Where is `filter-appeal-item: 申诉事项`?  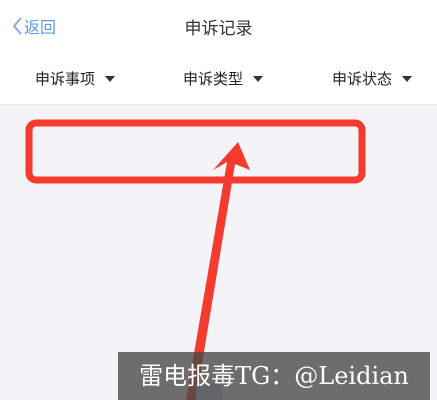
filter-appeal-item: 申诉事项 is located at coordinates (75, 78).